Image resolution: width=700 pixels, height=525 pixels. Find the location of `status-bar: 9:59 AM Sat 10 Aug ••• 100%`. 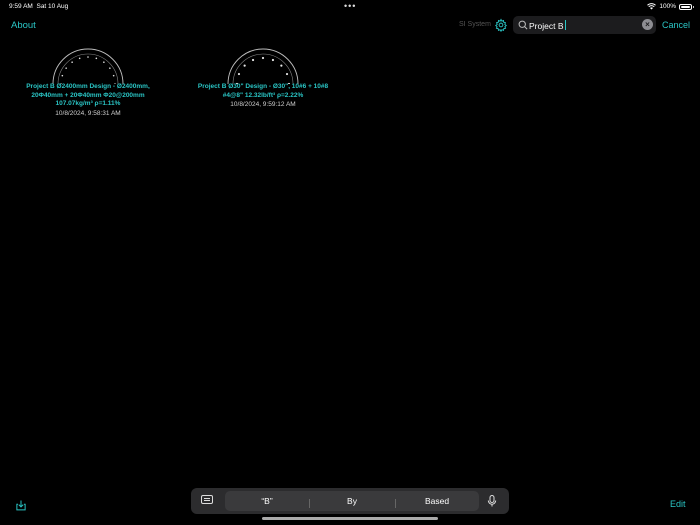

status-bar: 9:59 AM Sat 10 Aug ••• 100% is located at coordinates (350, 7).